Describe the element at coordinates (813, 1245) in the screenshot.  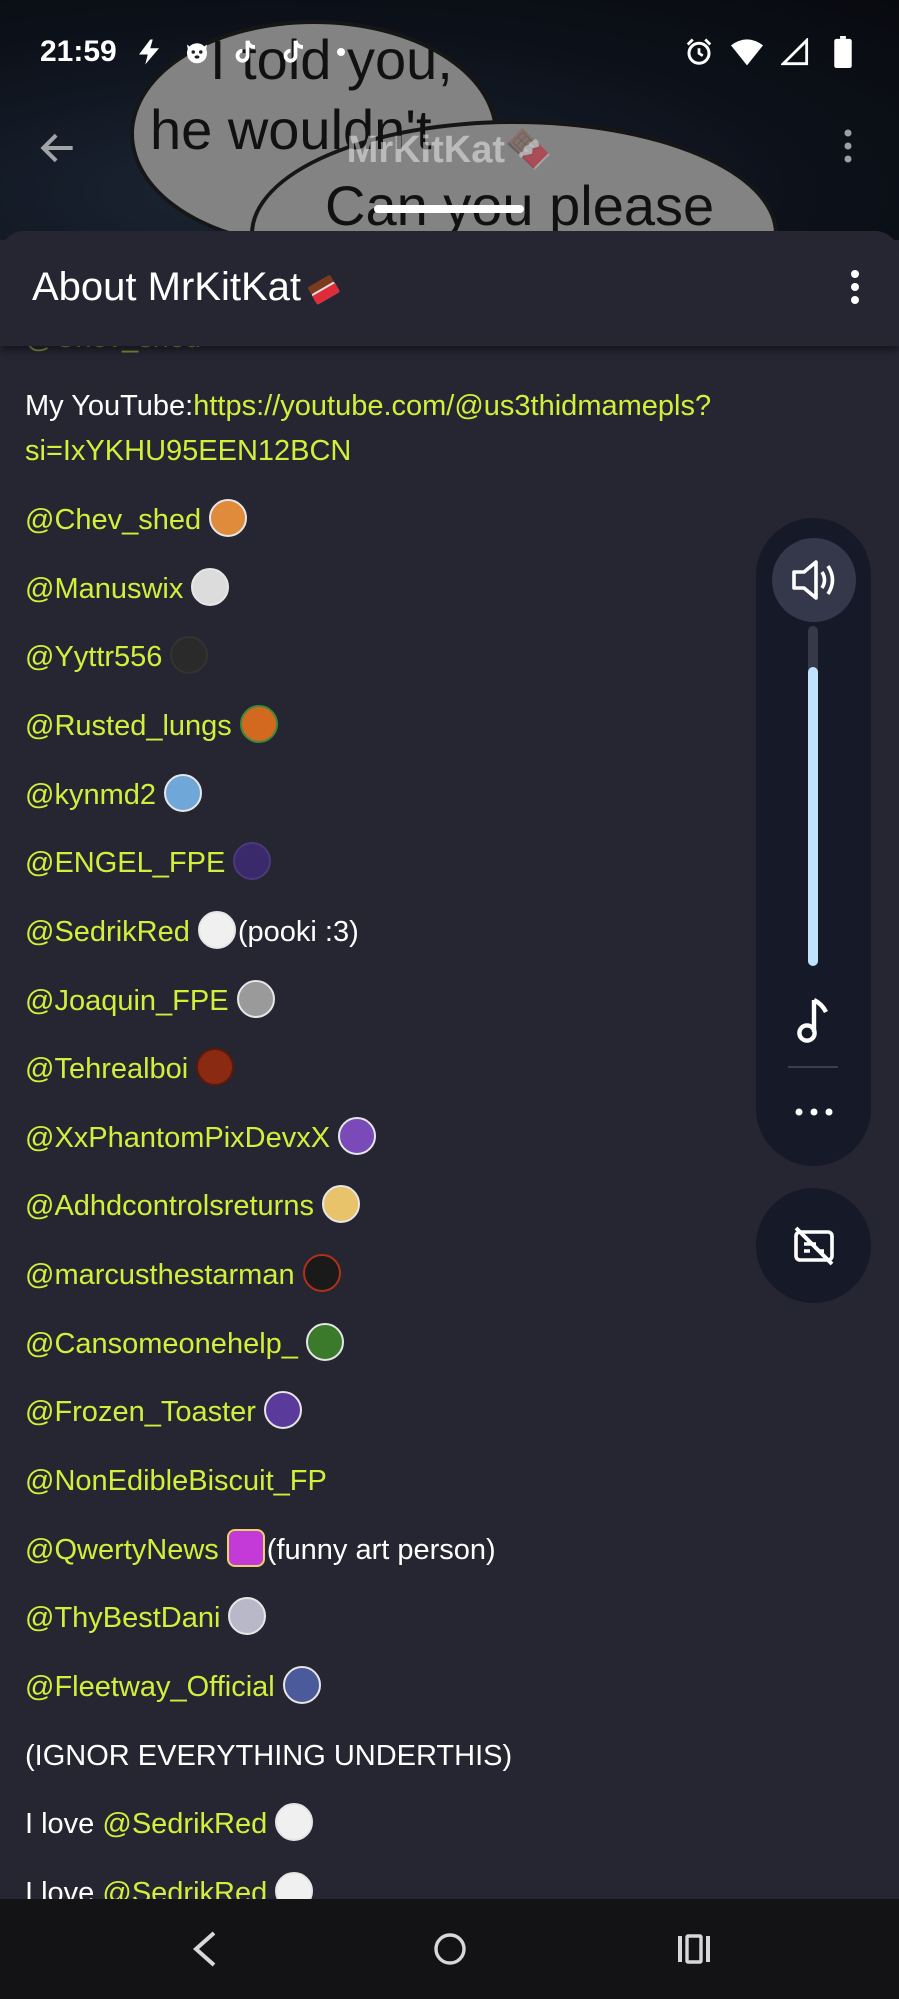
I see `captions-off-icon` at that location.